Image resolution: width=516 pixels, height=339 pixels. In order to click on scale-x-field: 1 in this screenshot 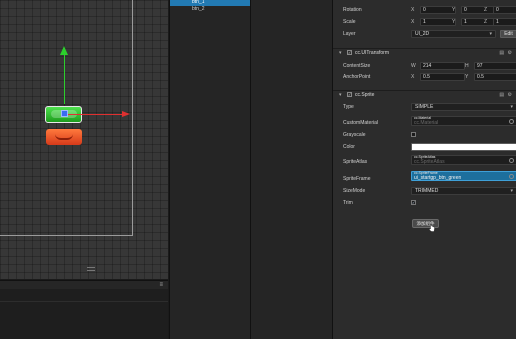, I will do `click(438, 22)`.